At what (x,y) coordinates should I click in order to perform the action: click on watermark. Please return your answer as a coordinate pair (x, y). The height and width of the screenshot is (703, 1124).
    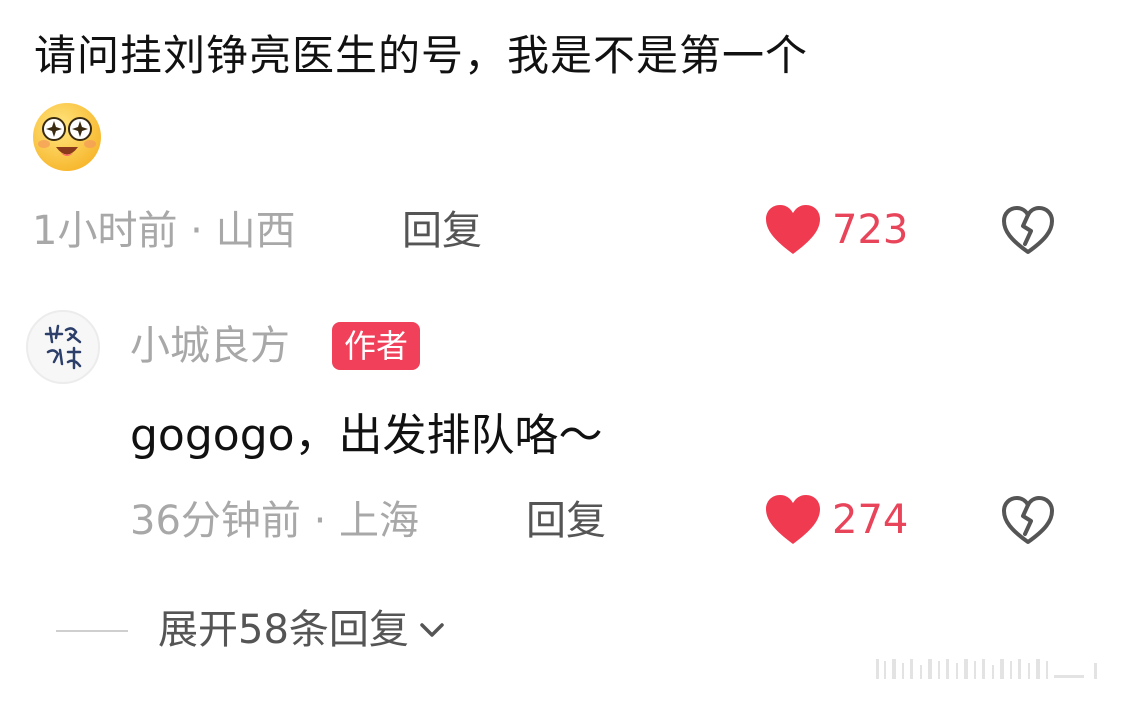
    Looking at the image, I should click on (986, 669).